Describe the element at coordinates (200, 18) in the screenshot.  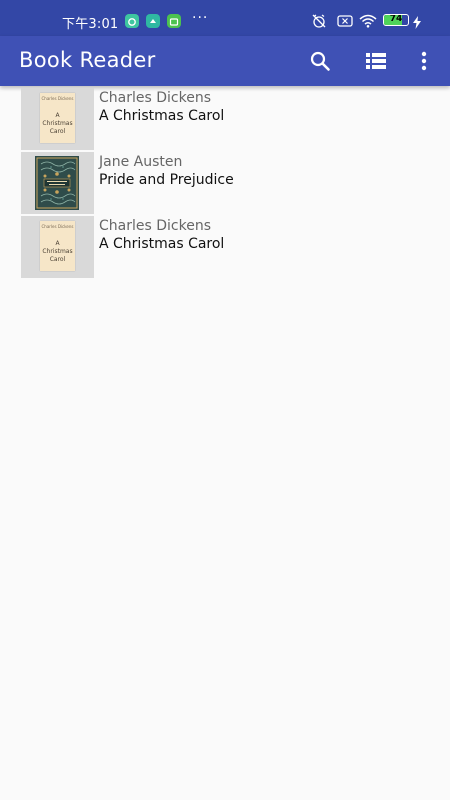
I see `more-notifications-icon: ···` at that location.